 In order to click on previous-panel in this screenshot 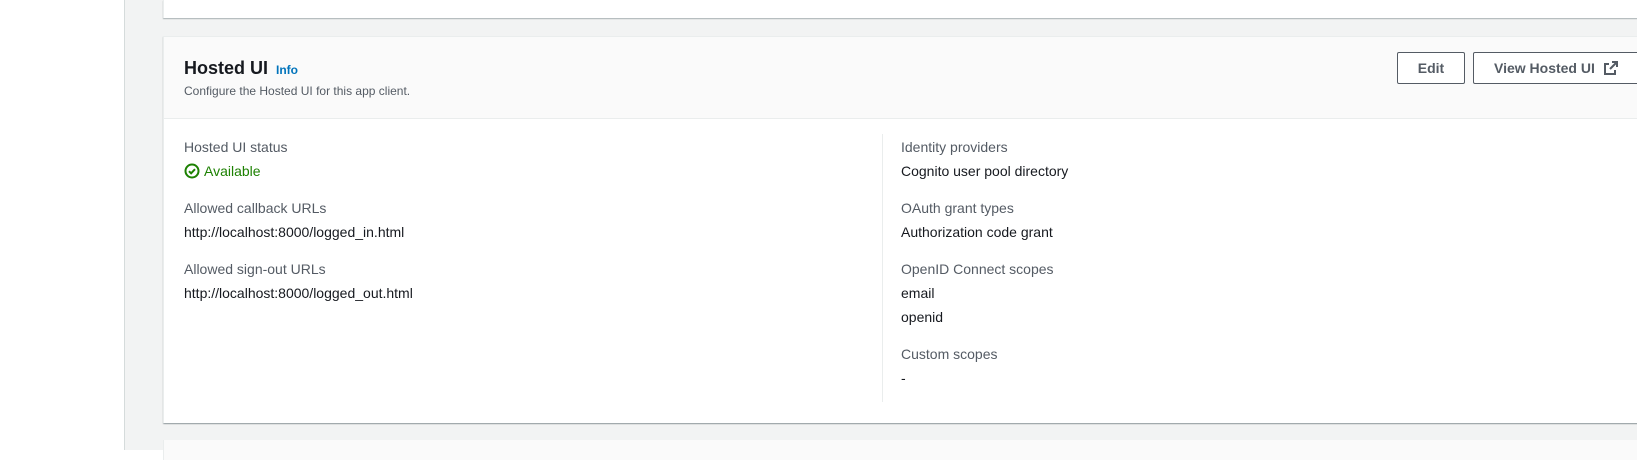, I will do `click(900, 9)`.